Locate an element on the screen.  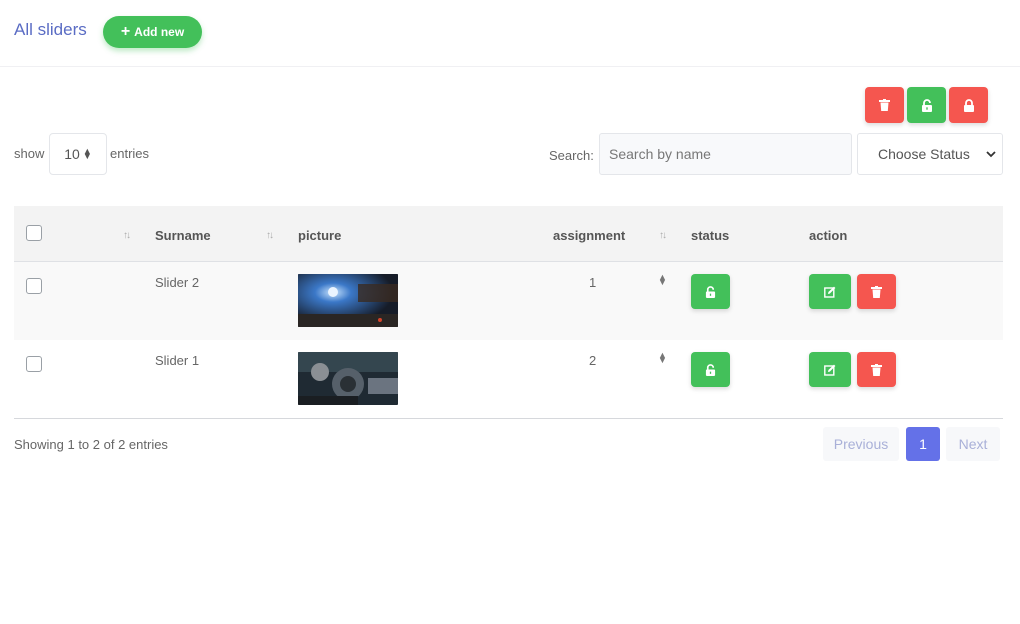
column-header-picture: picture is located at coordinates (320, 235).